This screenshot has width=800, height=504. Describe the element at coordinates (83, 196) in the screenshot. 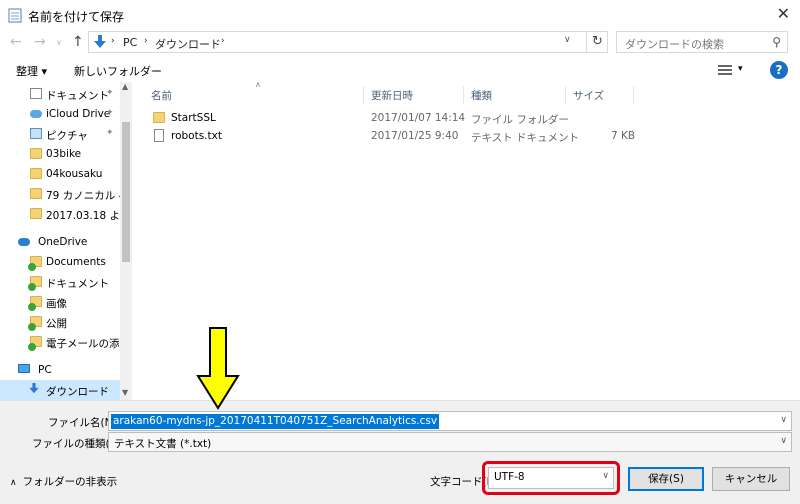

I see `sidebar-item-label: 79 カノニカル ペー` at that location.